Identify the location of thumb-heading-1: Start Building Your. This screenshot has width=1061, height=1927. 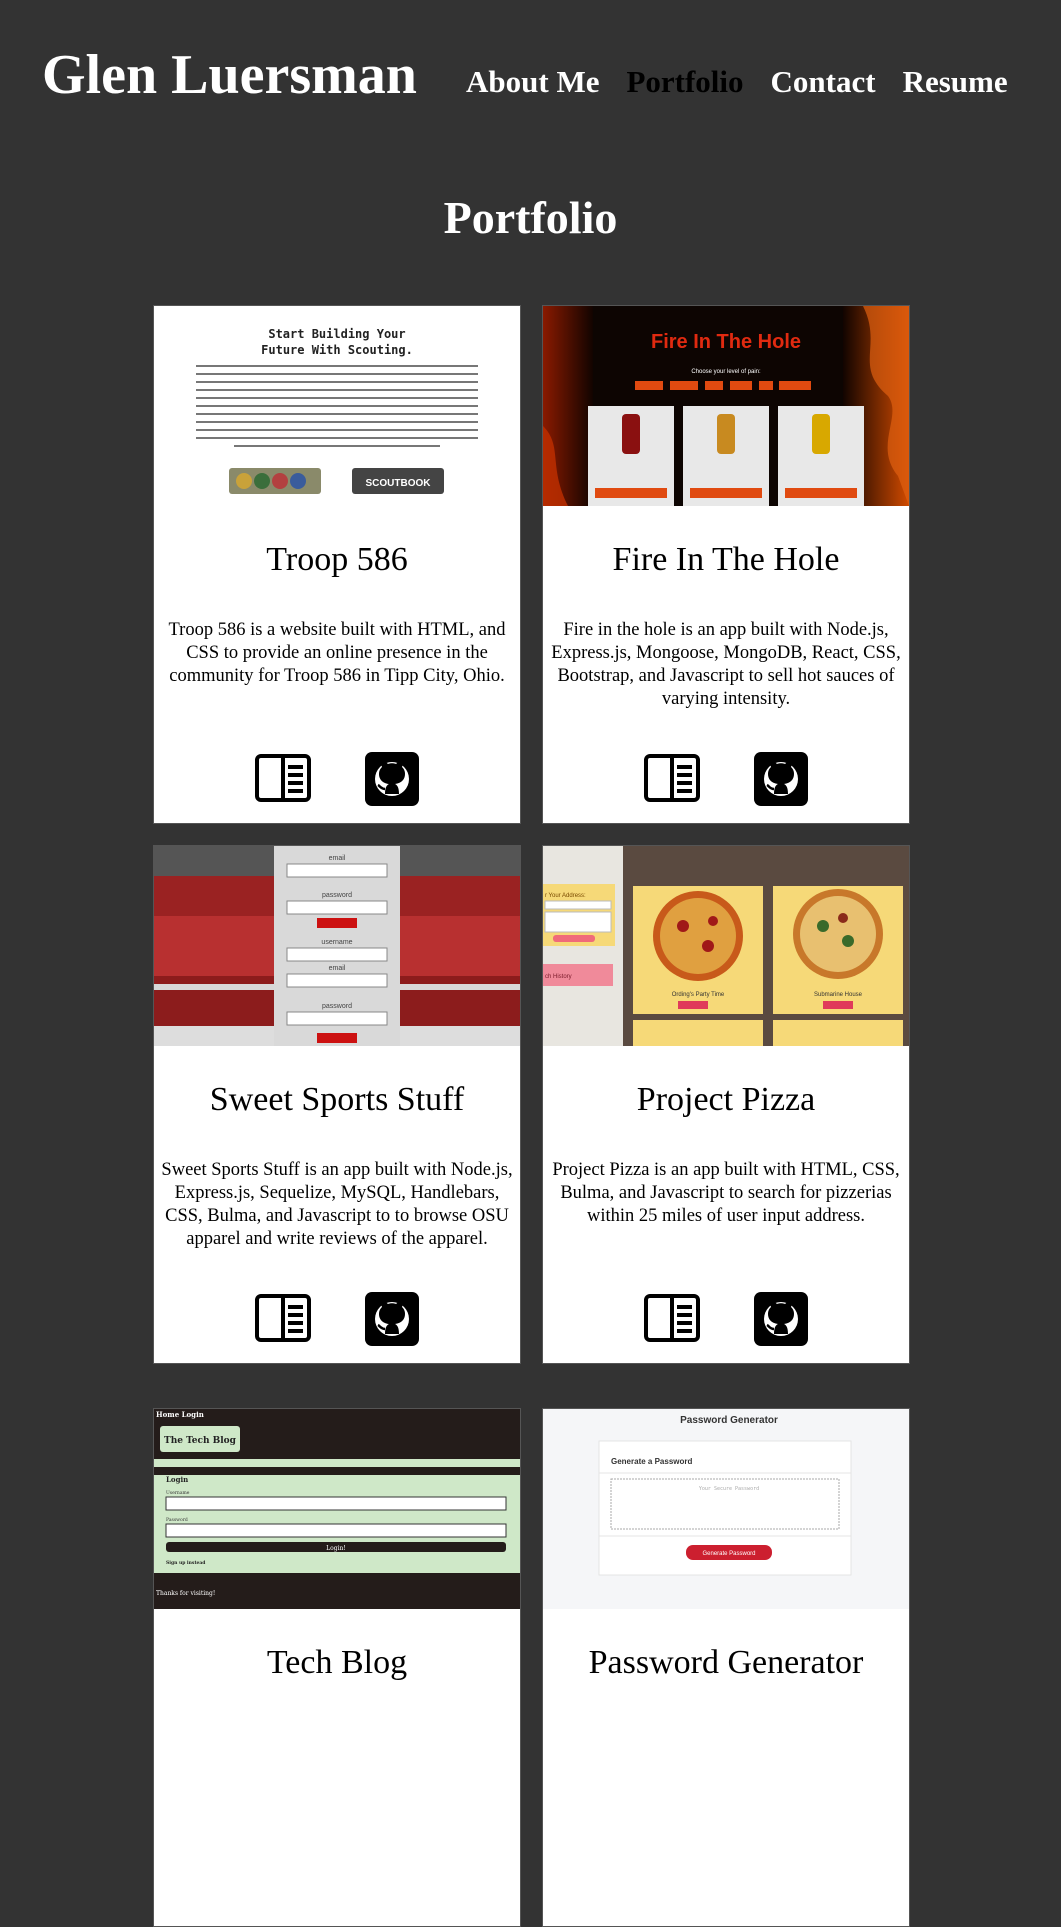
(336, 334).